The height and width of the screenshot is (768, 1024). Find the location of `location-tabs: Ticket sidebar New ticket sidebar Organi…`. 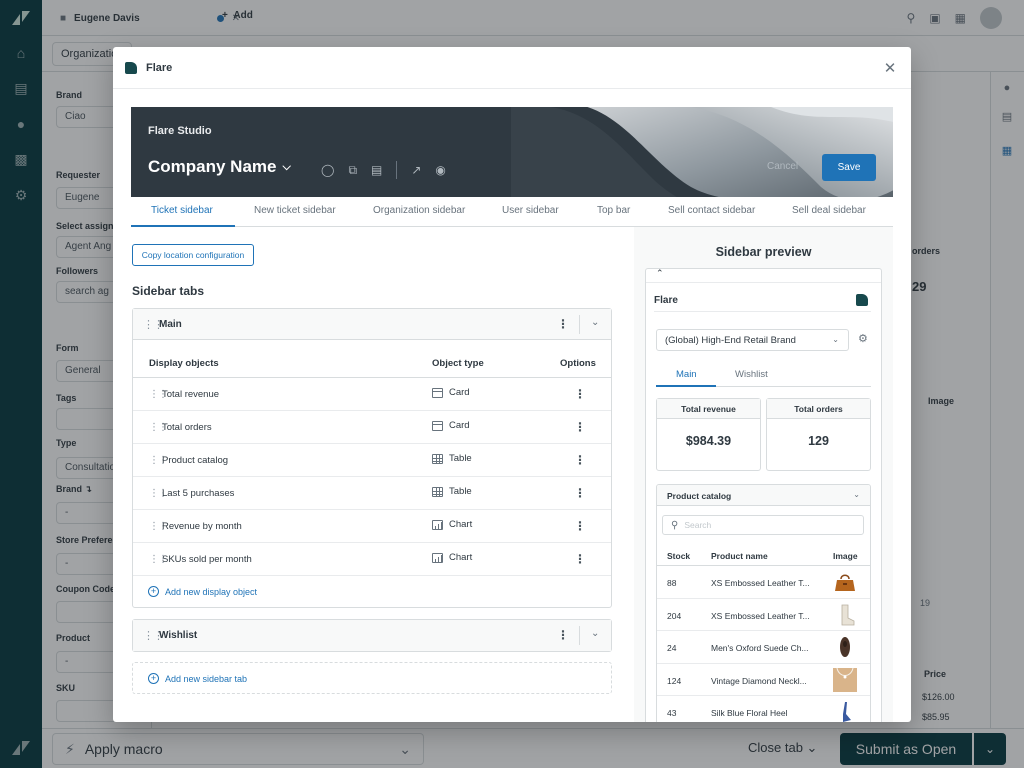

location-tabs: Ticket sidebar New ticket sidebar Organi… is located at coordinates (512, 212).